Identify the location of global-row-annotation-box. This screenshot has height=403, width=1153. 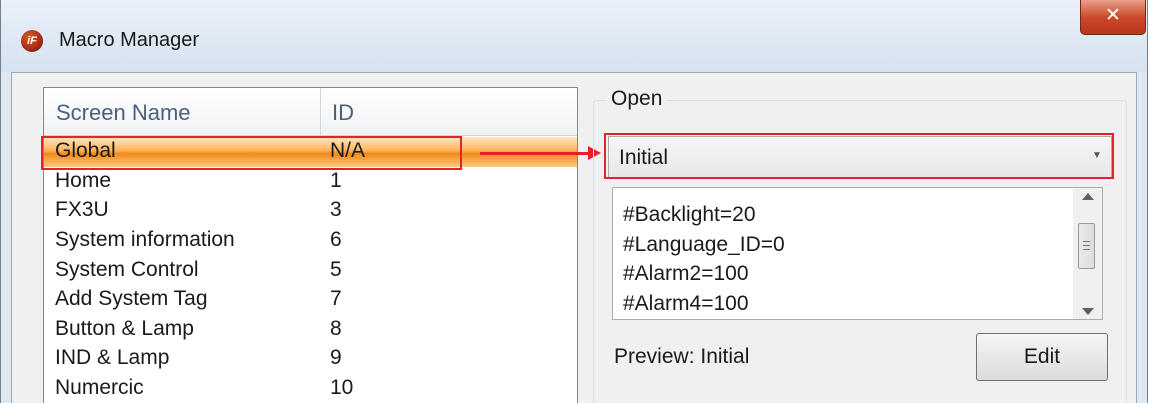
(251, 153).